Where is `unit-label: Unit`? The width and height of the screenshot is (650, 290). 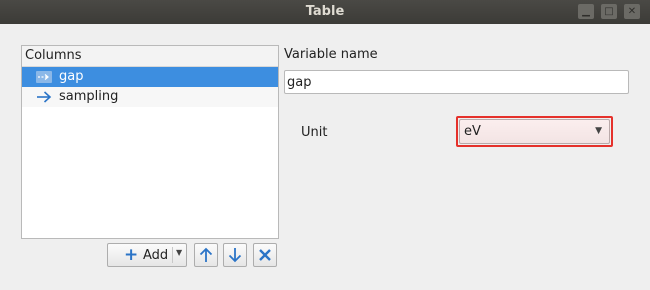
unit-label: Unit is located at coordinates (314, 132).